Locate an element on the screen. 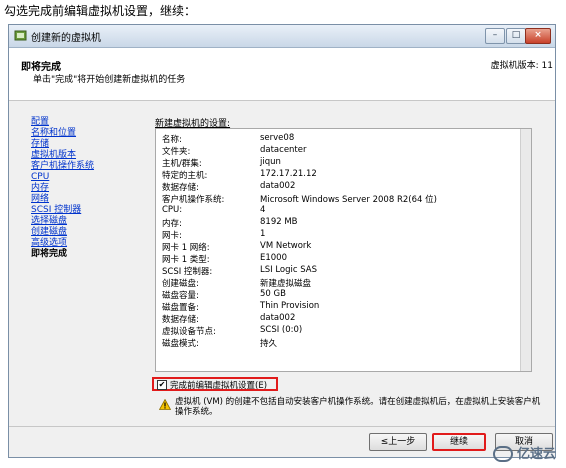 Image resolution: width=566 pixels, height=468 pixels. settings-row-label: 客户机操作系统: is located at coordinates (193, 200).